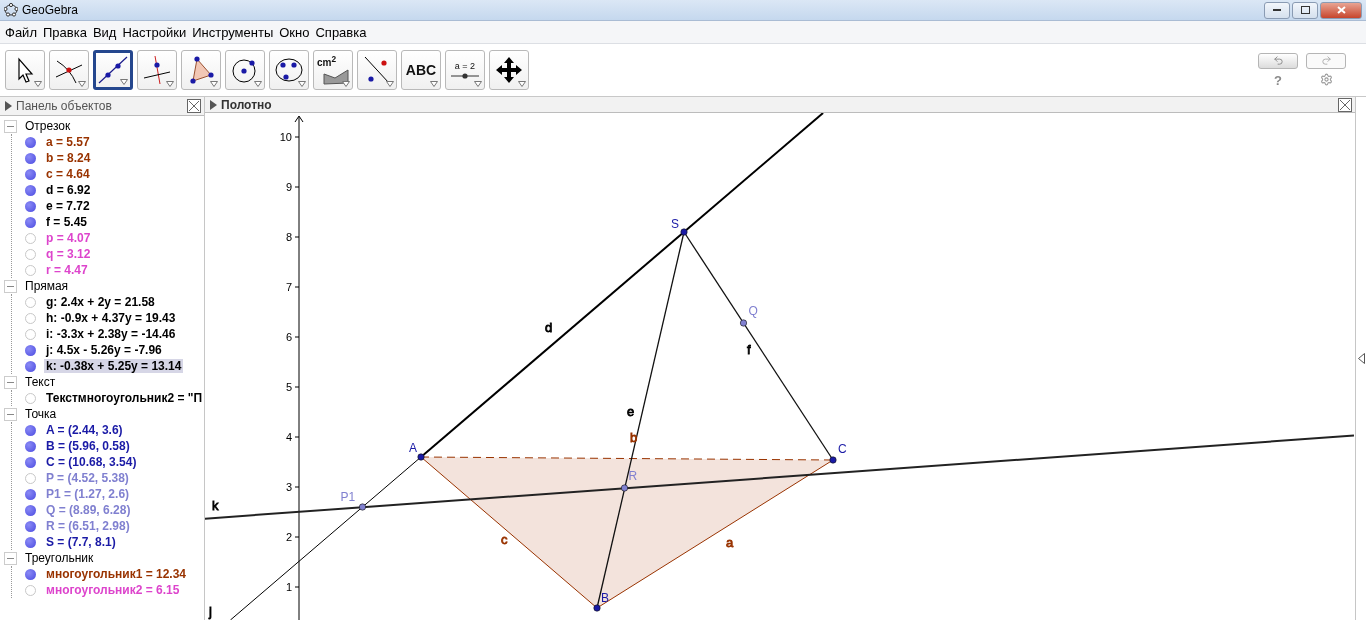 The width and height of the screenshot is (1366, 620). I want to click on object-entry: f = 5.45, so click(67, 222).